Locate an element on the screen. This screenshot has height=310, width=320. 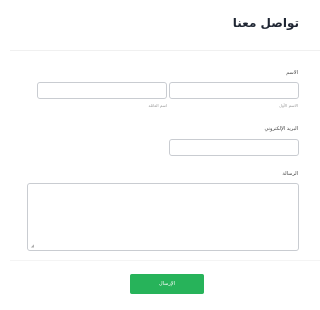
submit-button: الإرسال is located at coordinates (167, 284).